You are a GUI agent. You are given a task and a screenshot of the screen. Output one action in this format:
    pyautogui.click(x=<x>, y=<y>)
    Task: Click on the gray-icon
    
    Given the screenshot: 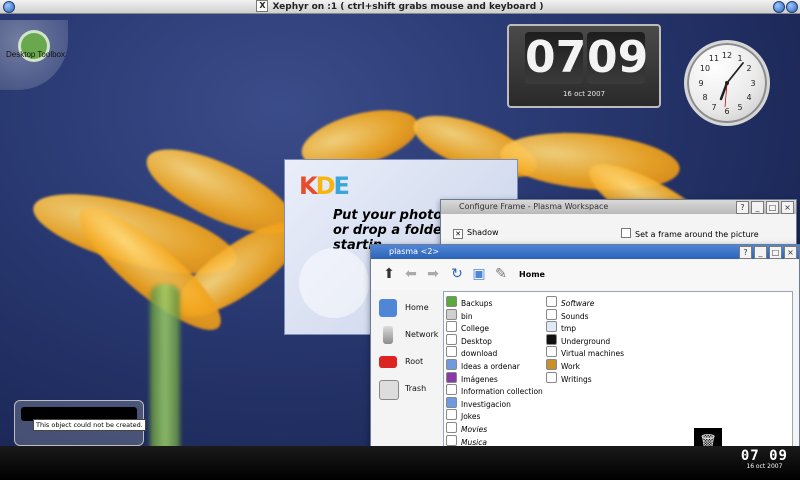 What is the action you would take?
    pyautogui.click(x=451, y=314)
    